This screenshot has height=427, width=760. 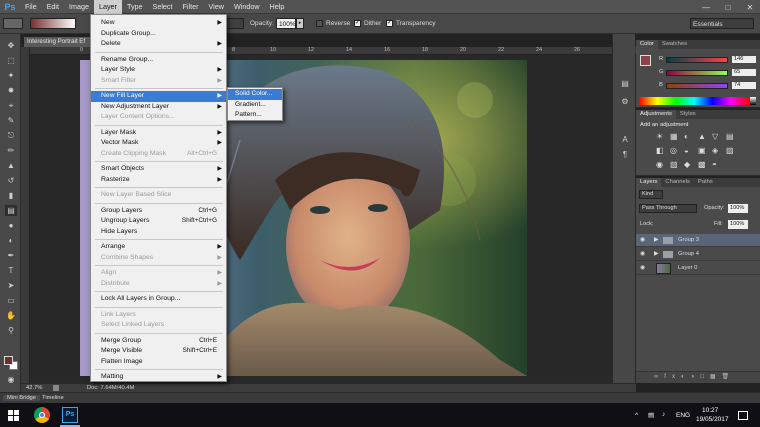 I want to click on adjustment-icon: ◒, so click(x=686, y=150).